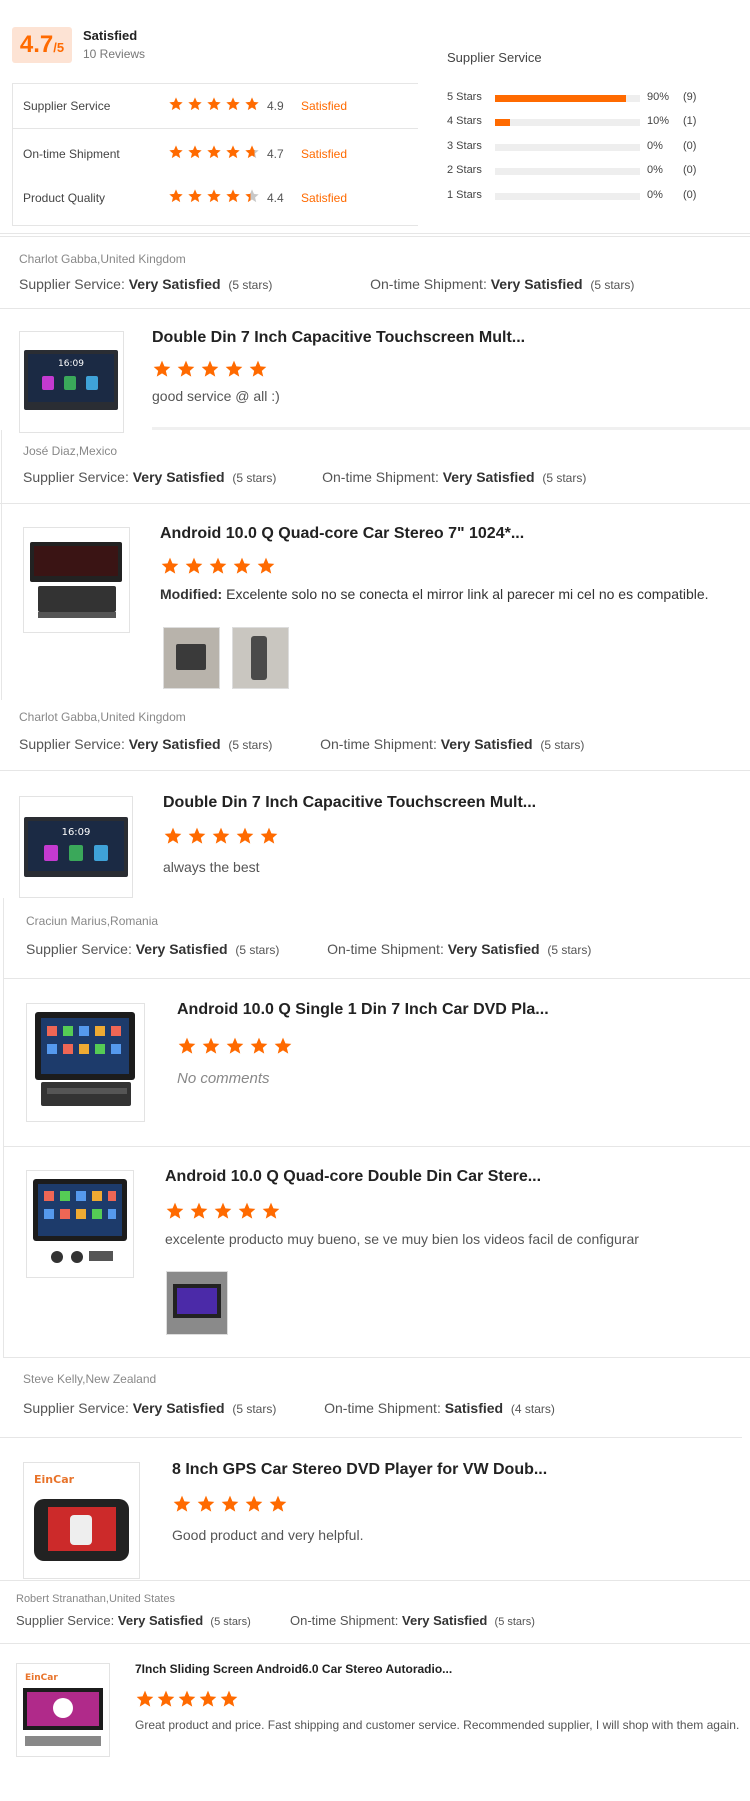 This screenshot has height=1801, width=750. I want to click on rating-row-supplier-service: Supplier Service 4.9 Satisfied, so click(215, 106).